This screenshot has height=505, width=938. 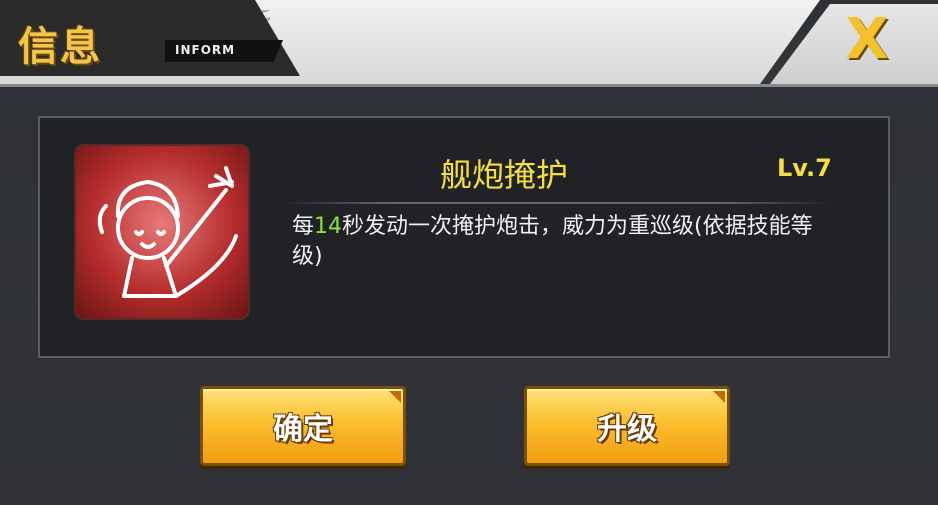 I want to click on confirm-button-label: 确定, so click(x=303, y=429).